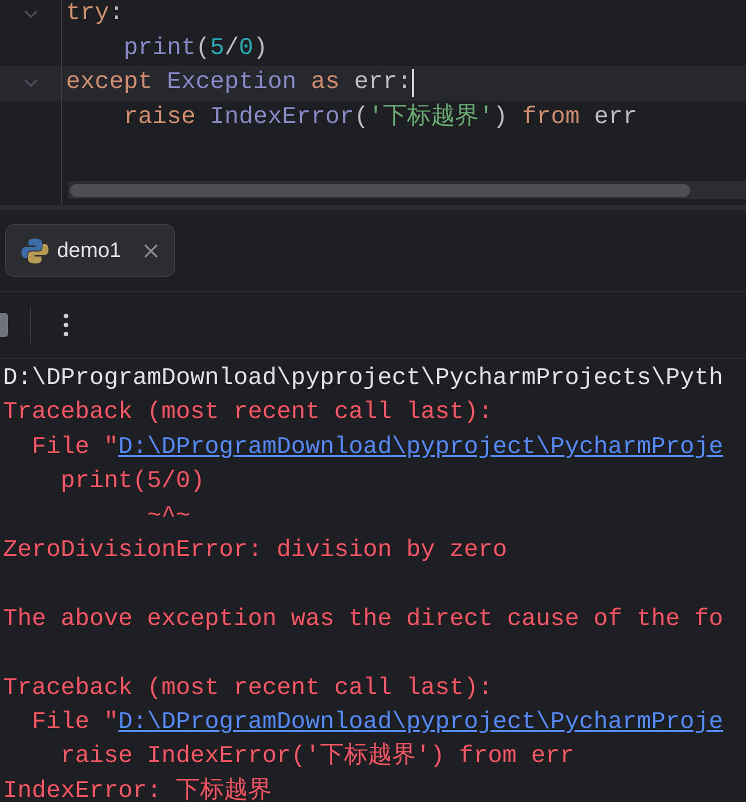 The width and height of the screenshot is (746, 802). I want to click on scrollbar-thumb, so click(380, 190).